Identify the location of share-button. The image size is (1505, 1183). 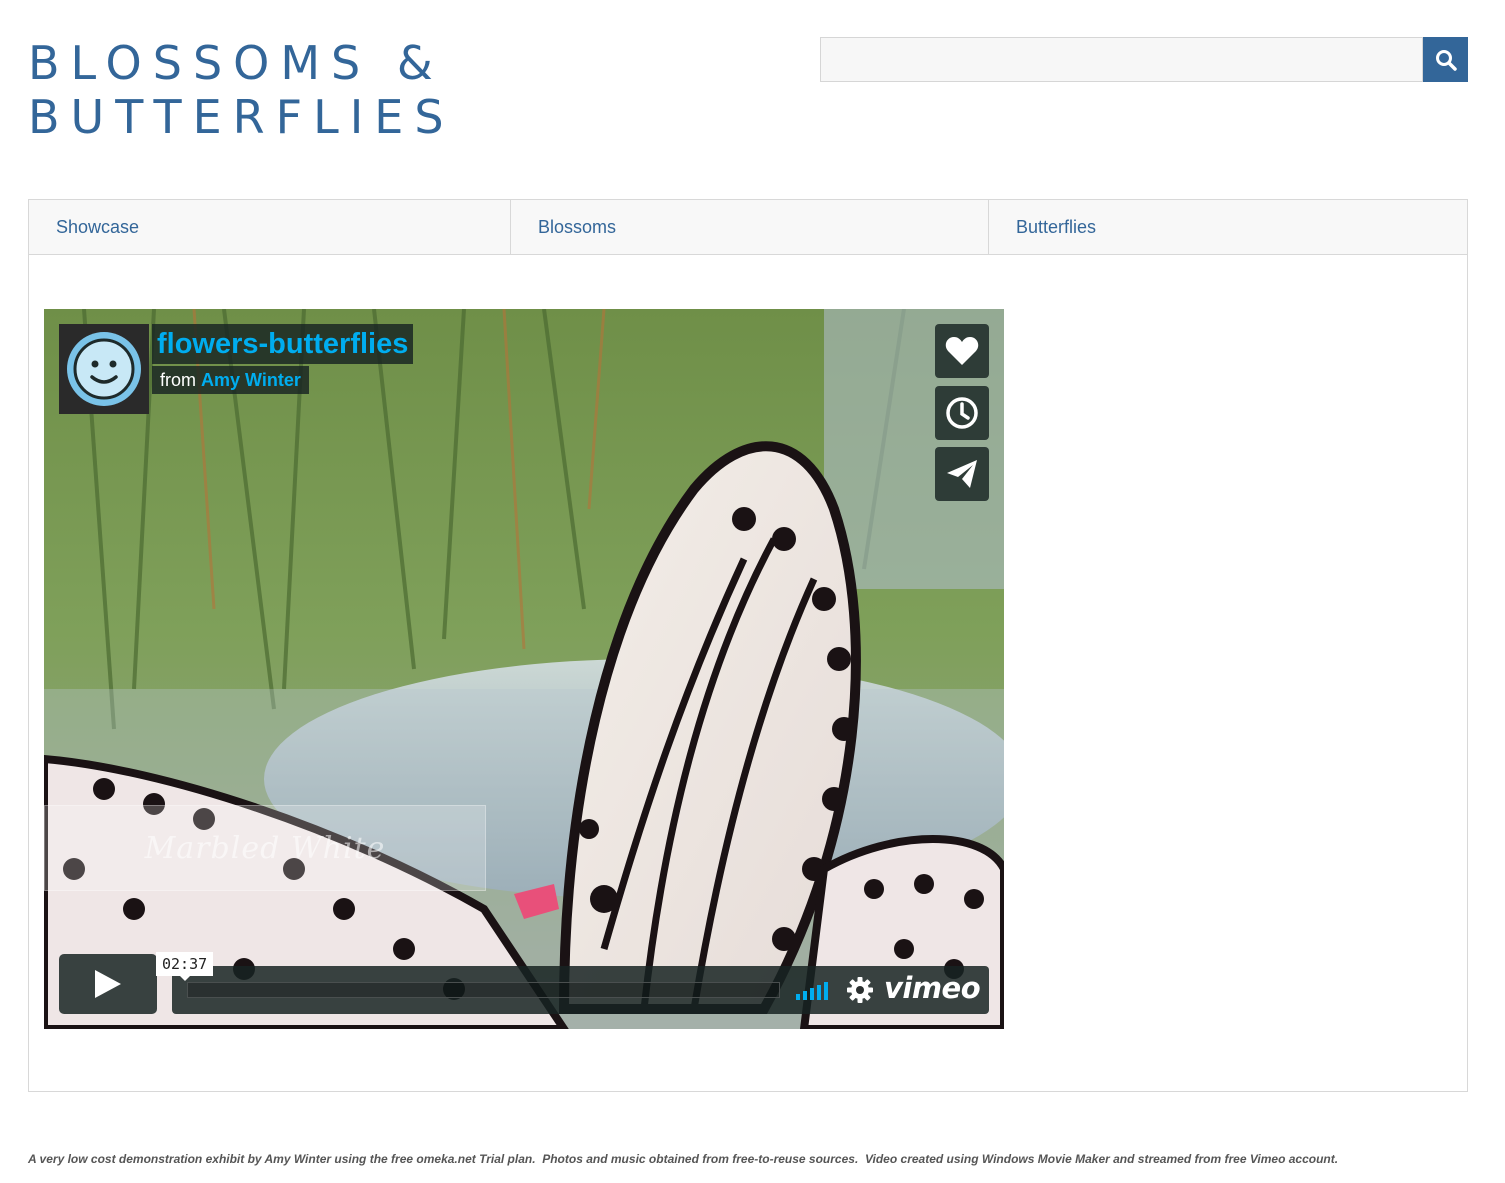
(962, 474).